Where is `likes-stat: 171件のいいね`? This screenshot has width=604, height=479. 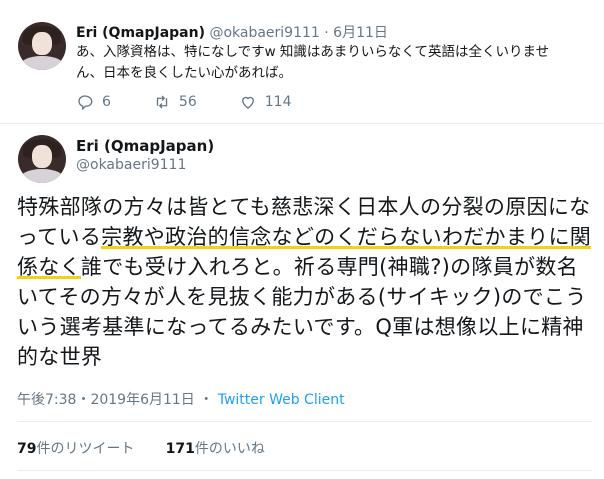 likes-stat: 171件のいいね is located at coordinates (215, 449).